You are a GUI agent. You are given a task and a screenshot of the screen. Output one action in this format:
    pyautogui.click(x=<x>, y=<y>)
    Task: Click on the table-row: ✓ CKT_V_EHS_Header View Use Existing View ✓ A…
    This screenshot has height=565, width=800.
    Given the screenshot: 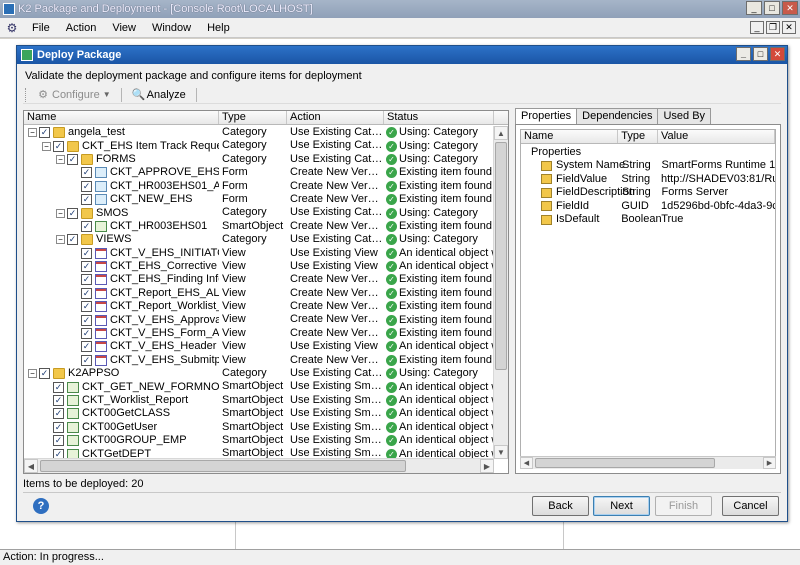 What is the action you would take?
    pyautogui.click(x=259, y=346)
    